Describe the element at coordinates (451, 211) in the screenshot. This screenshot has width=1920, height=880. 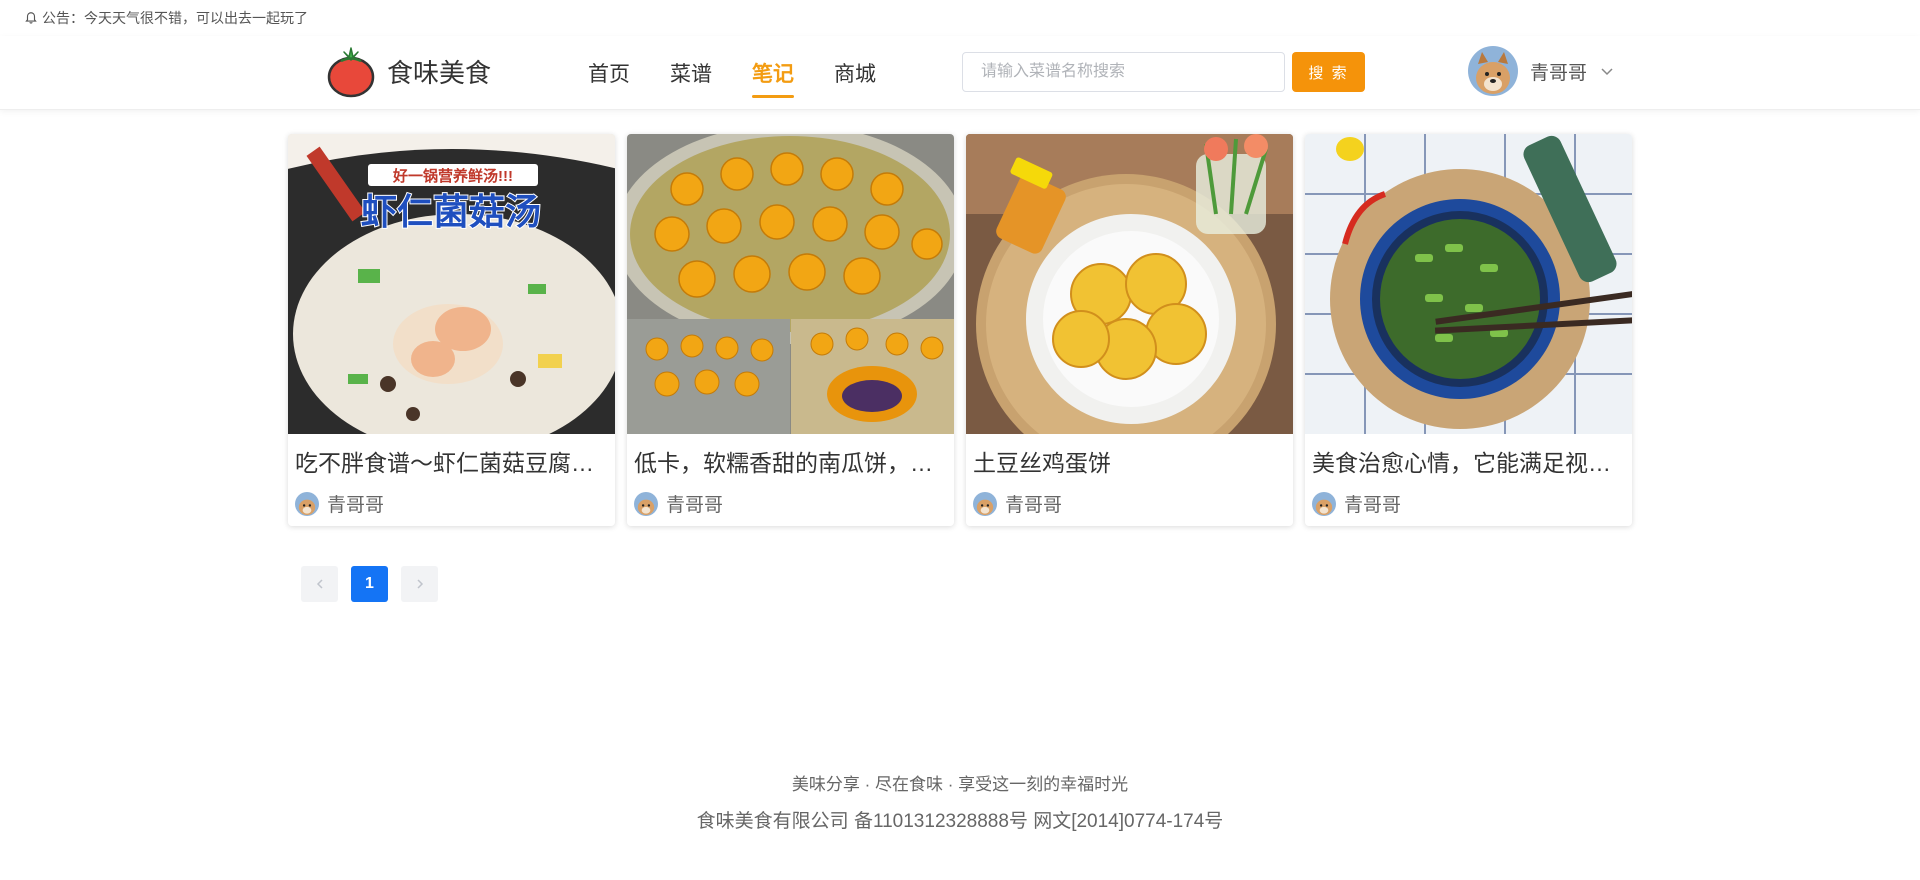
I see `image-caption-text: 虾仁菌菇汤` at that location.